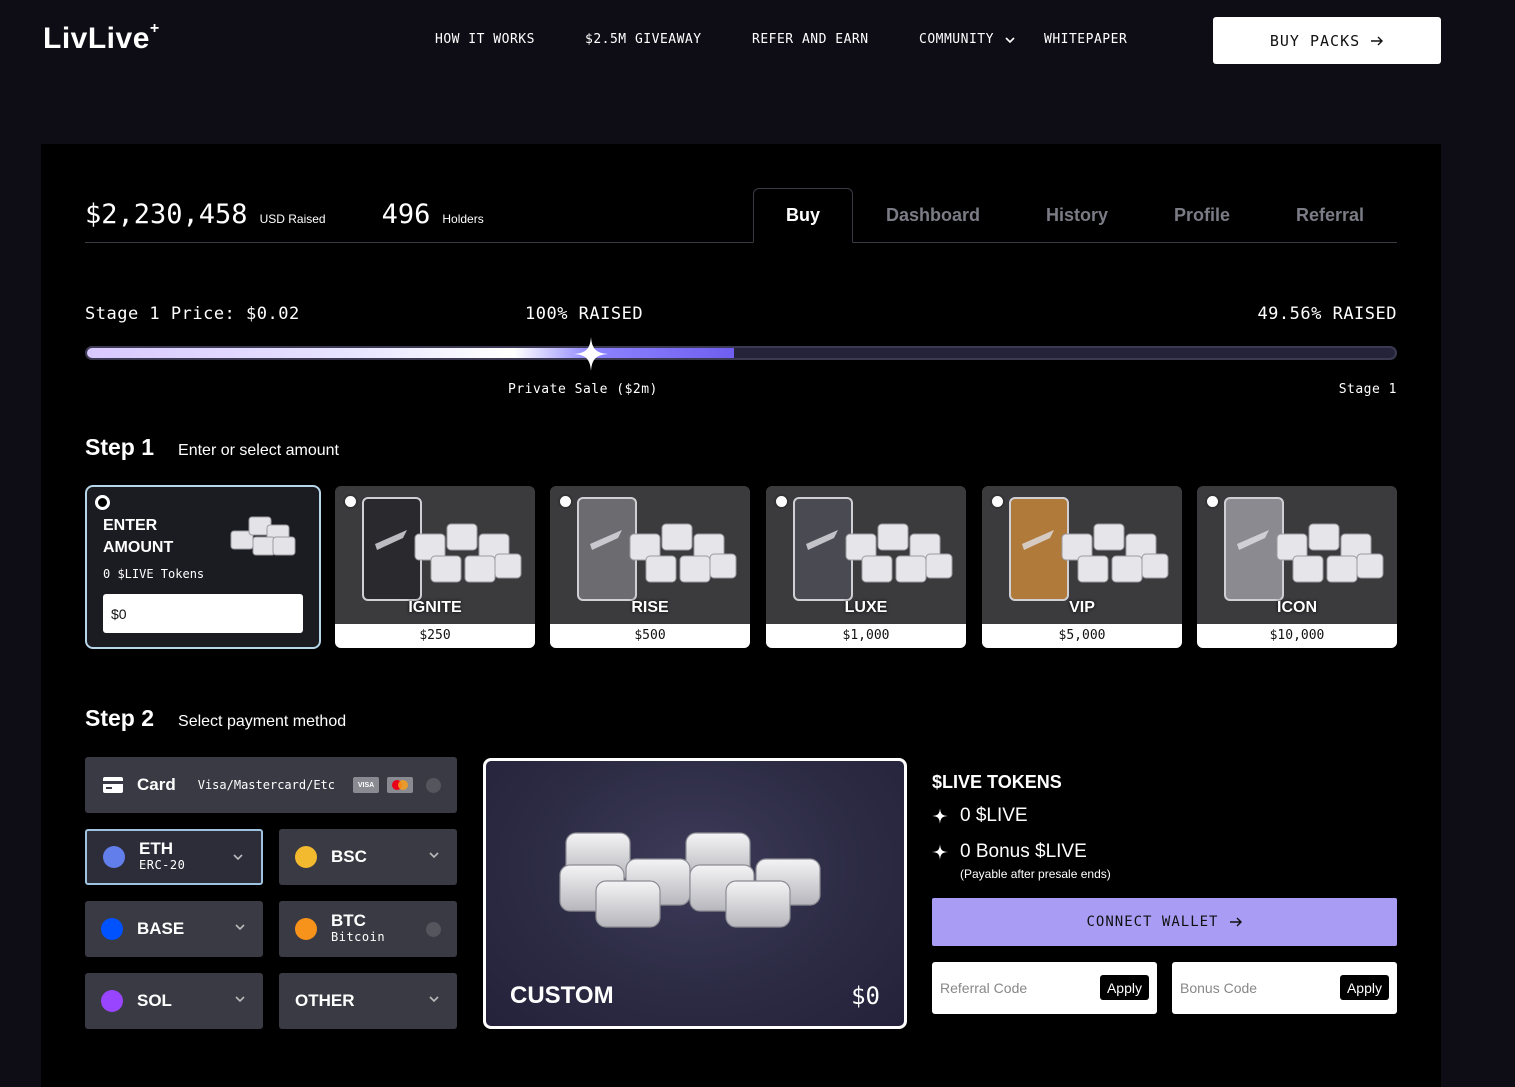 Image resolution: width=1515 pixels, height=1087 pixels. I want to click on stage-1-label: Stage 1, so click(1367, 389).